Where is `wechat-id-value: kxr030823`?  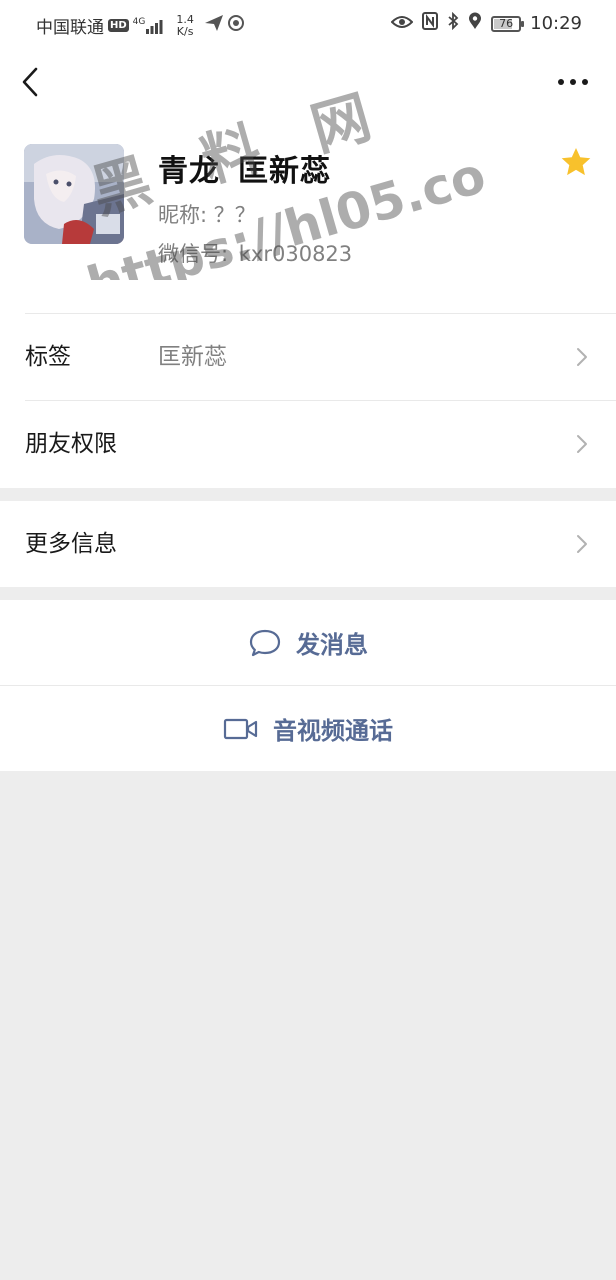 wechat-id-value: kxr030823 is located at coordinates (295, 254).